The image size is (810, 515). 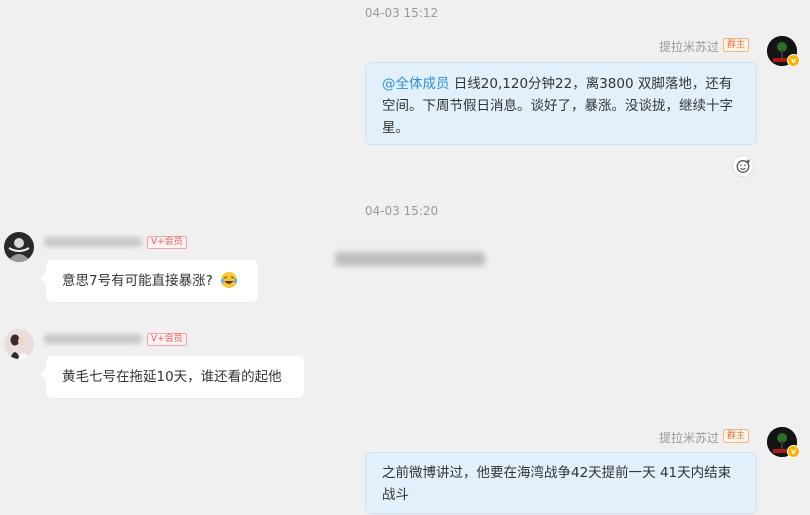 I want to click on message-text: 黄毛七号在拖延10天，谁还看的起他, so click(x=172, y=377).